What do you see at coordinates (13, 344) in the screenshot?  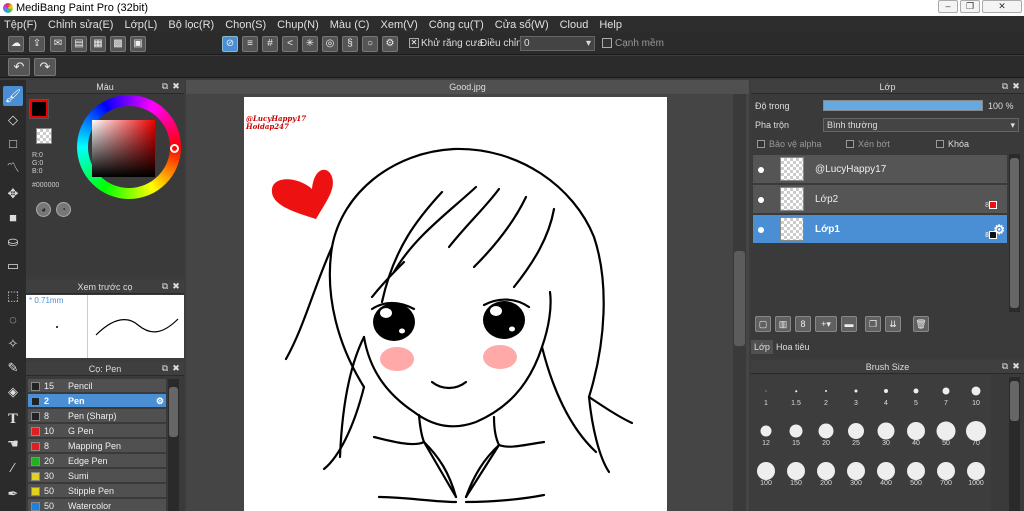 I see `magic-wand-tool-icon: ✧` at bounding box center [13, 344].